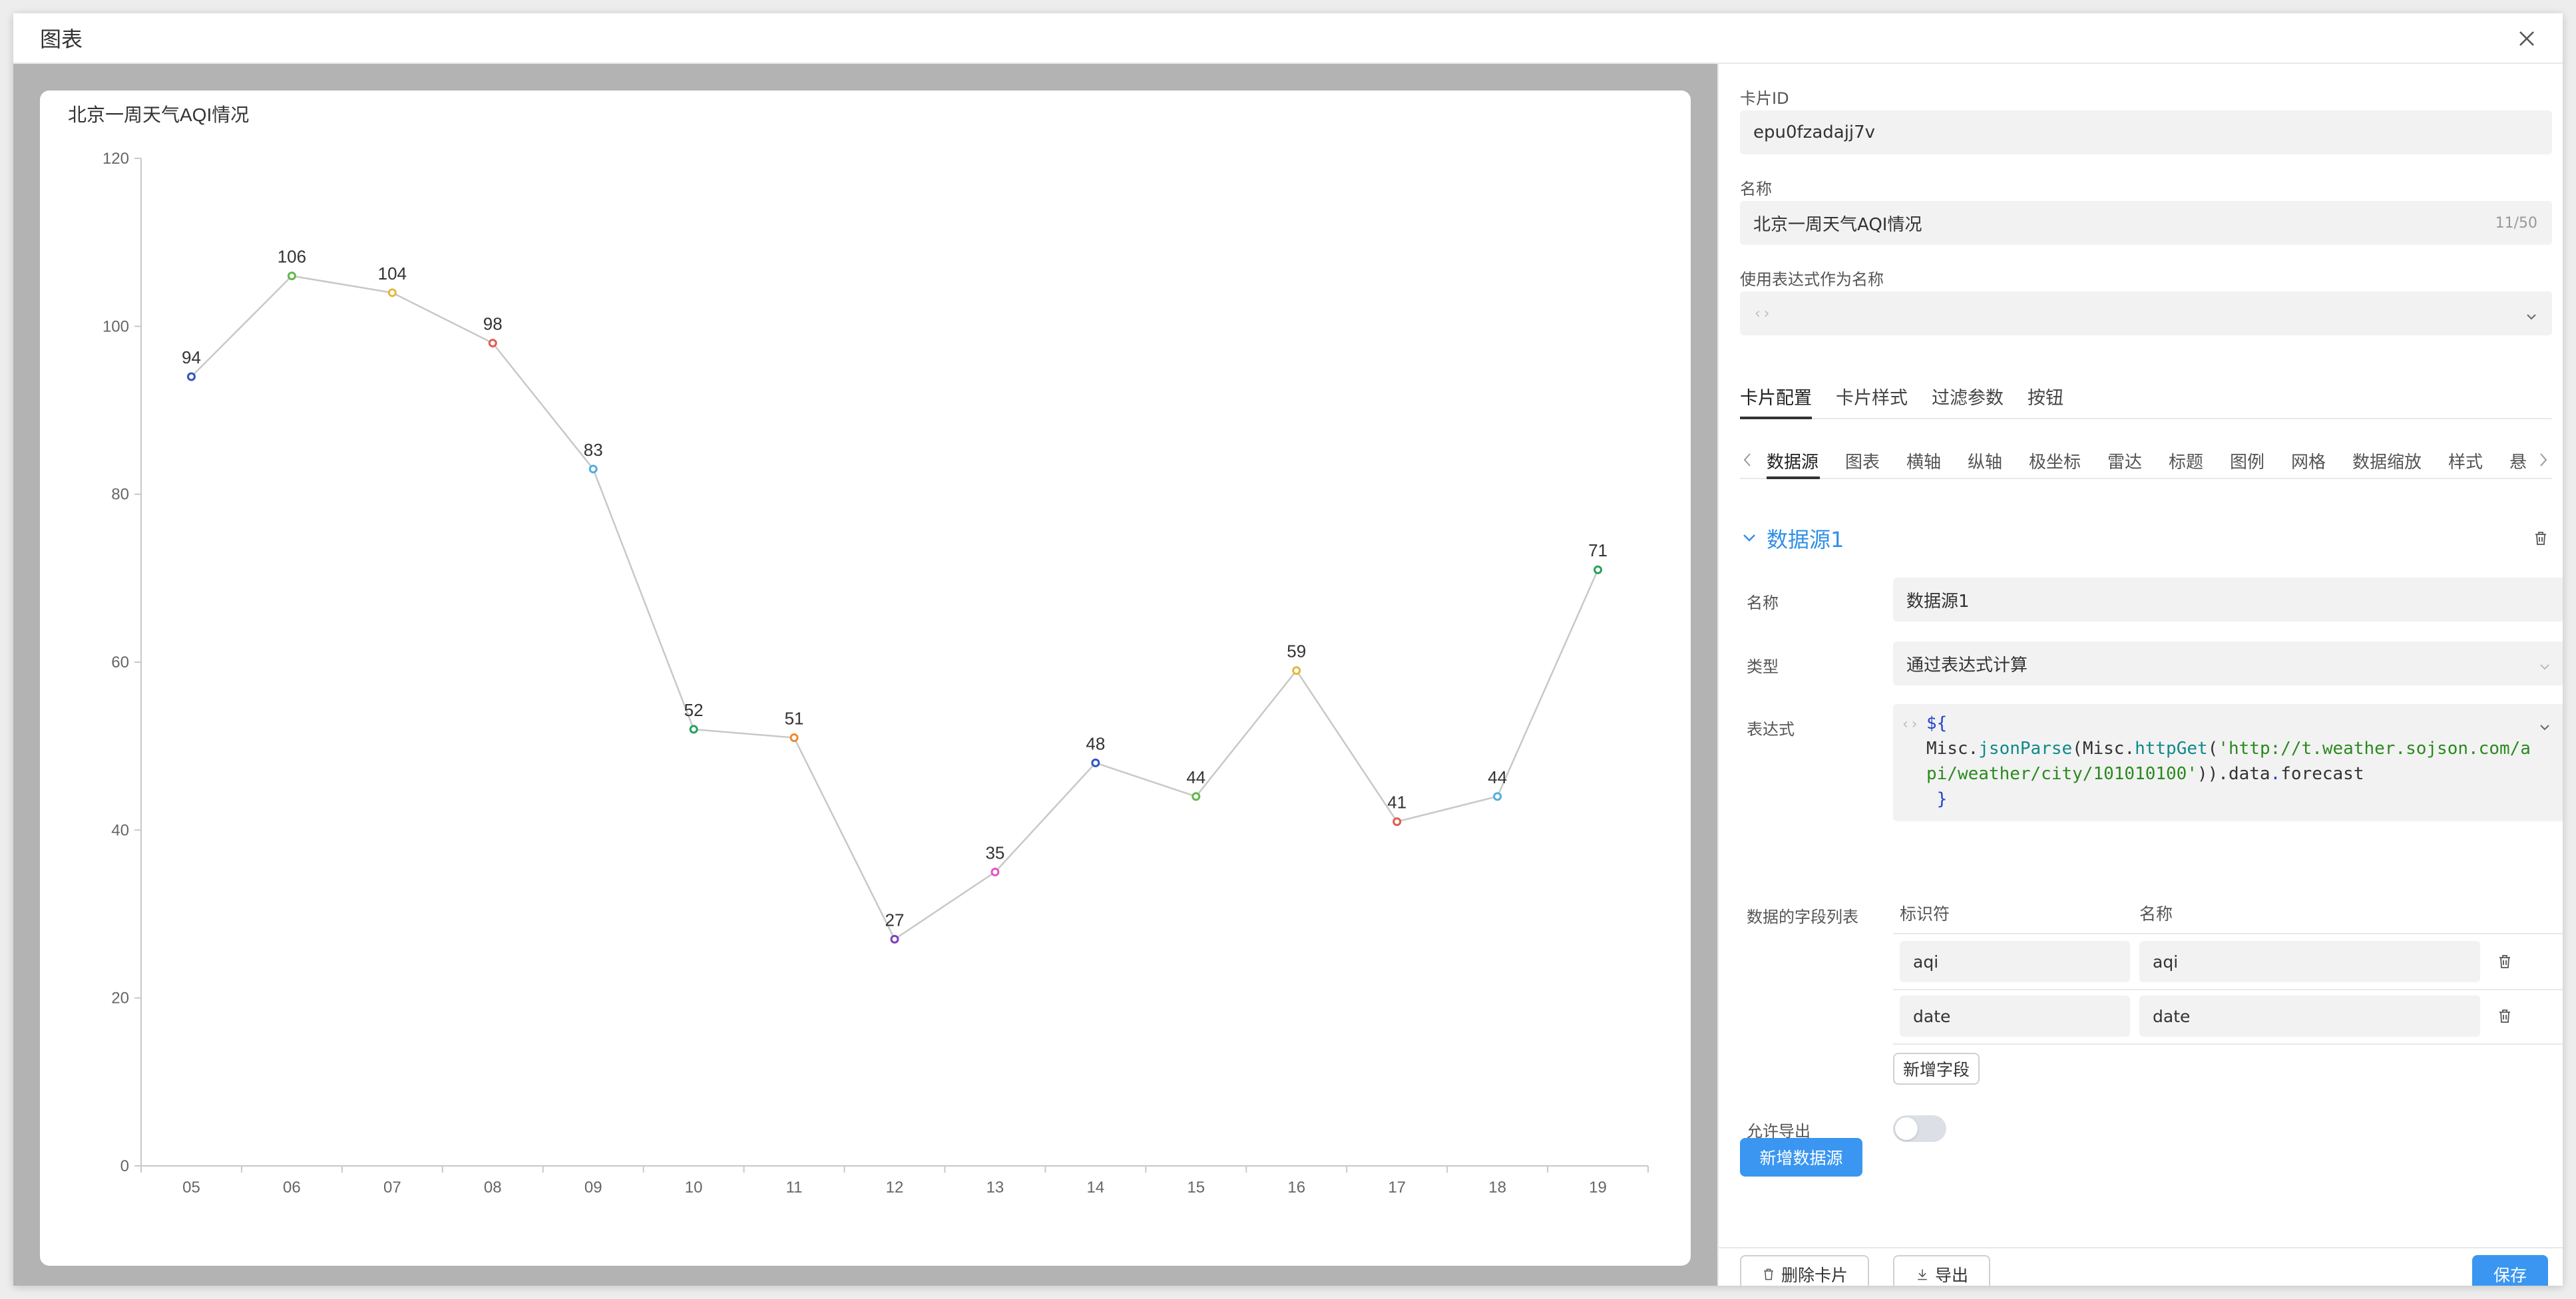  Describe the element at coordinates (124, 1166) in the screenshot. I see `y-tick-label: 0` at that location.